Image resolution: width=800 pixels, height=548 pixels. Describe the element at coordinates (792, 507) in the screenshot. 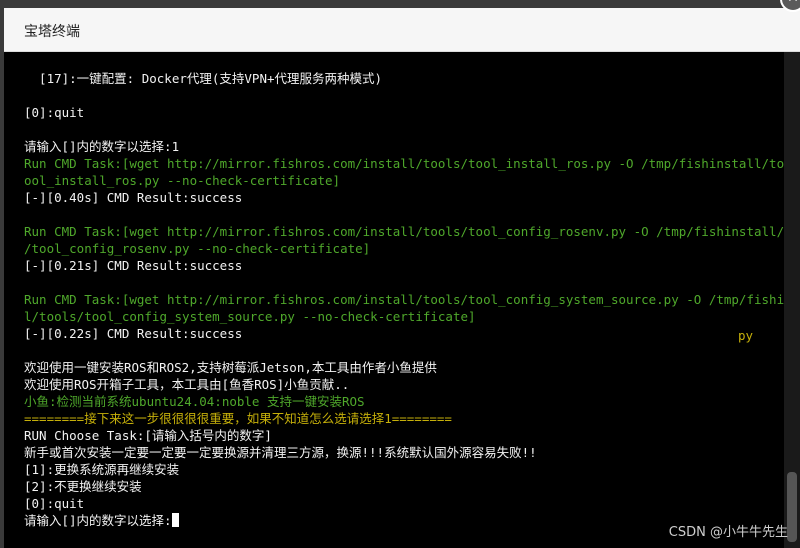

I see `scrollbar-thumb` at that location.